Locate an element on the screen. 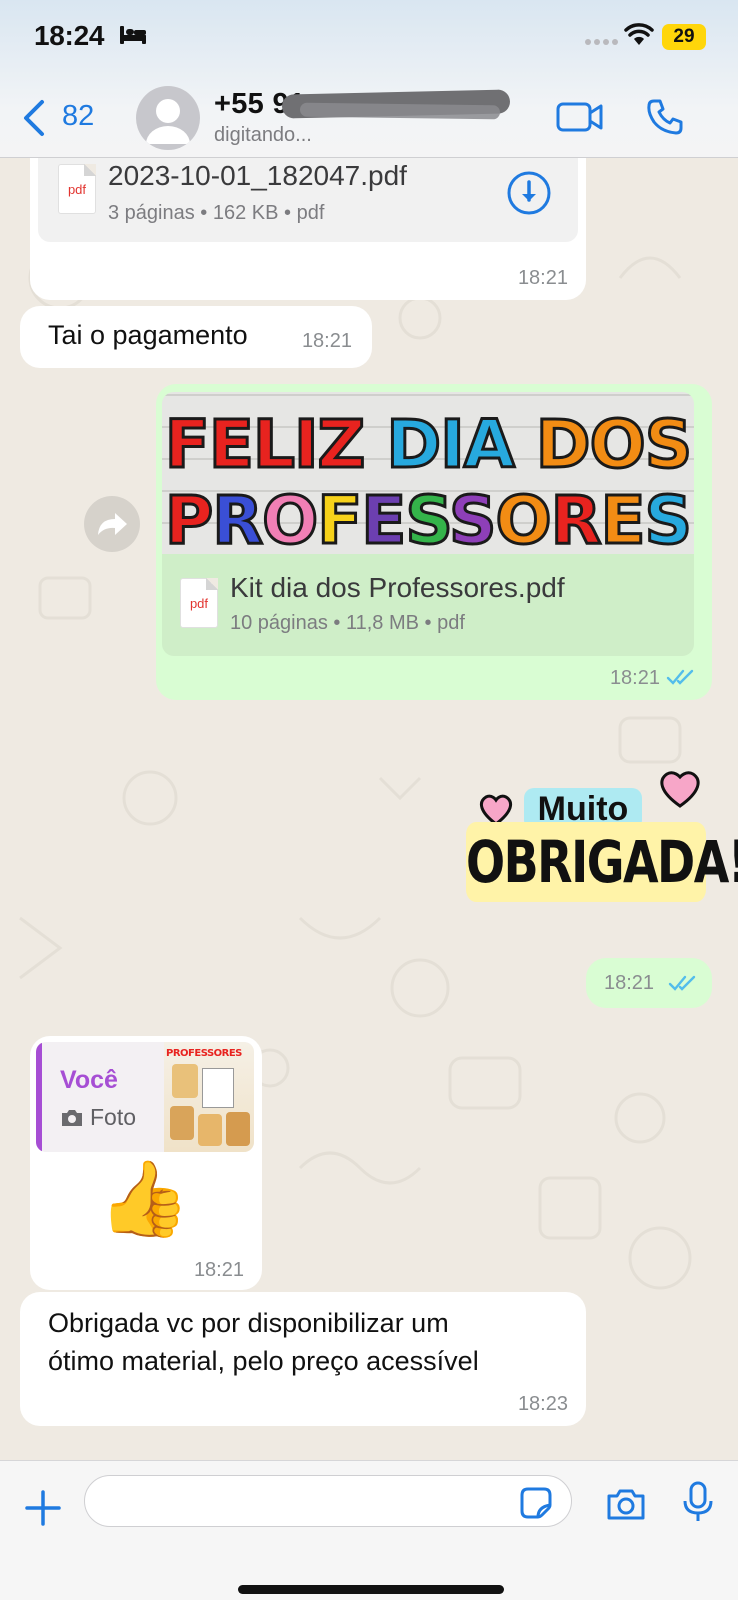 The width and height of the screenshot is (738, 1600). incoming-reply-message: Você Foto PROFESSORES 👍 18:21 is located at coordinates (146, 1163).